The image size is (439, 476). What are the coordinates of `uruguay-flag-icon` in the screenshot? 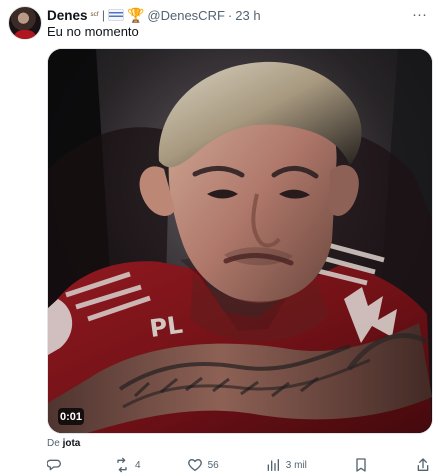 It's located at (115, 15).